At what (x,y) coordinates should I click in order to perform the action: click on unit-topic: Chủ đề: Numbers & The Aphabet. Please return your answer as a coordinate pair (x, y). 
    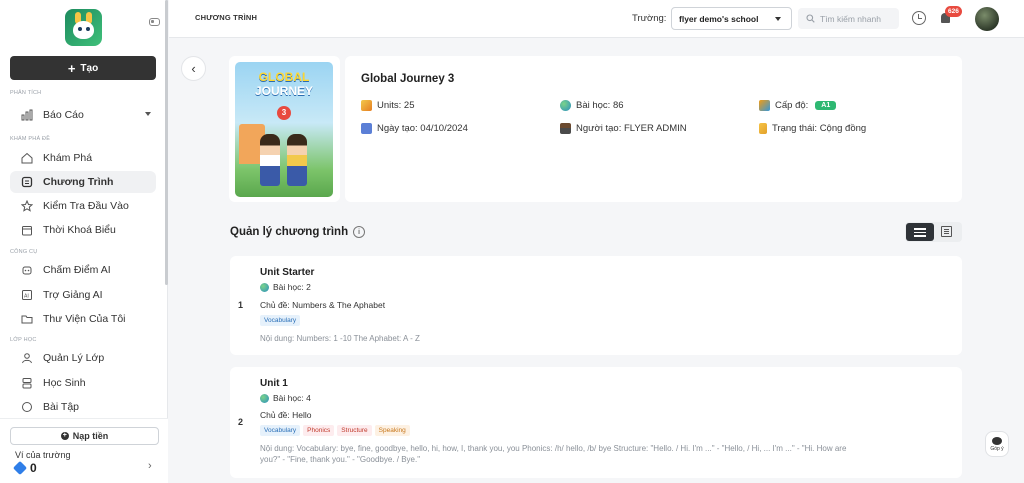
    Looking at the image, I should click on (323, 305).